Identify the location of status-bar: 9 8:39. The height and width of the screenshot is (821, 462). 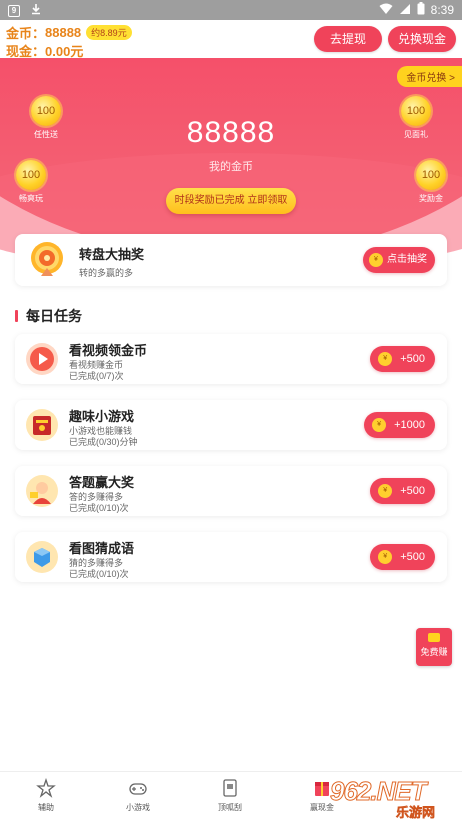
(231, 10).